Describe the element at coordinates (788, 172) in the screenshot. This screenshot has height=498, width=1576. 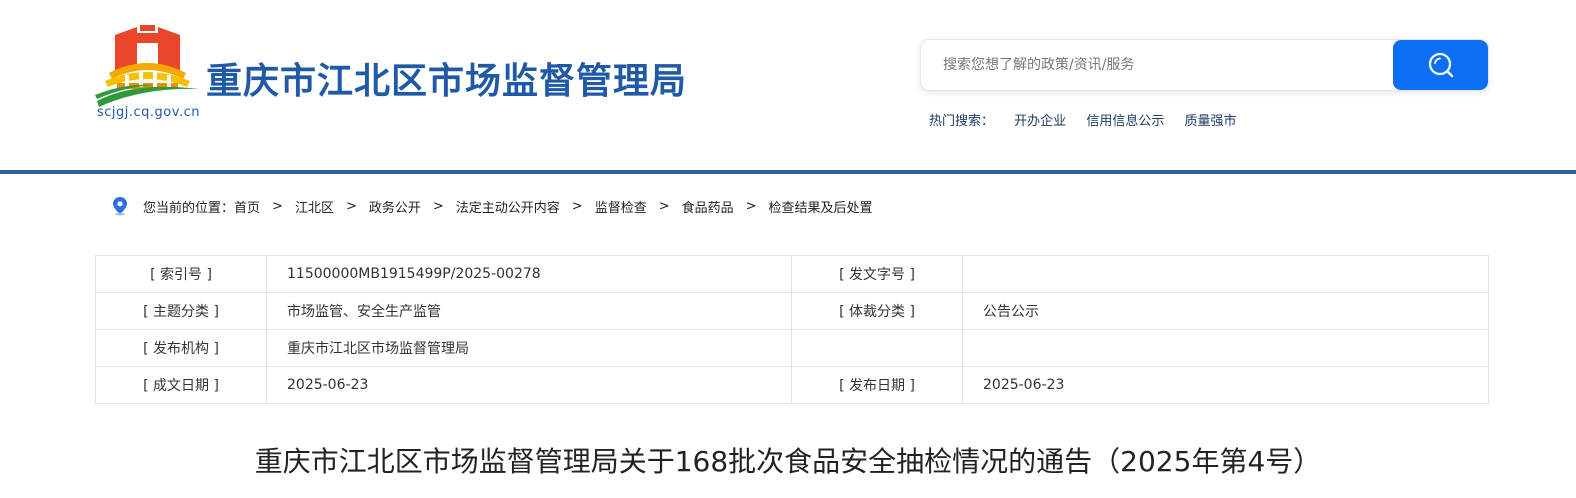
I see `header-divider` at that location.